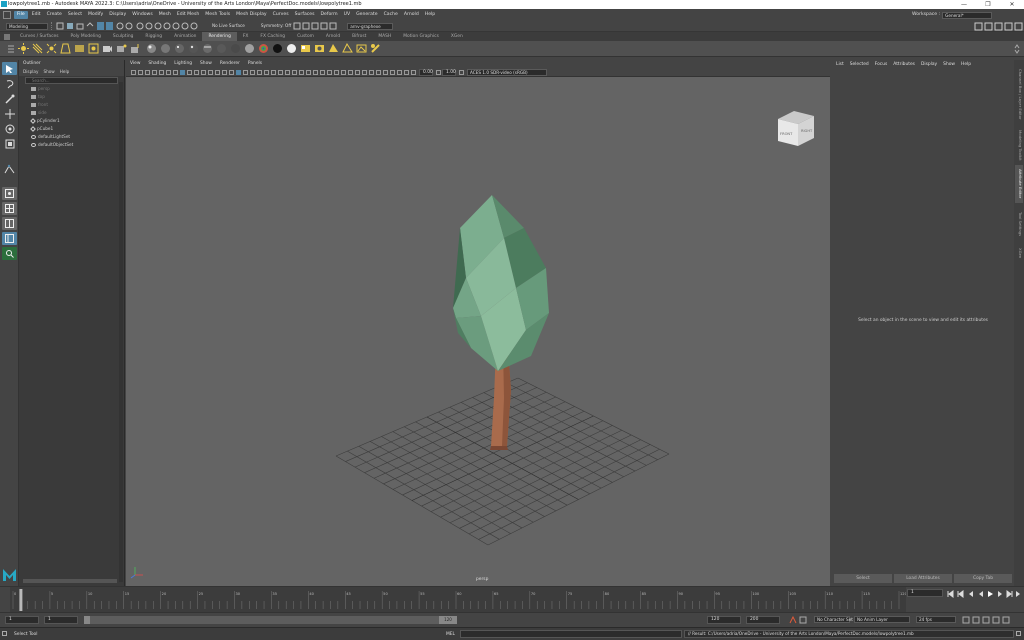 The width and height of the screenshot is (1024, 640). I want to click on load-attributes-button: Load Attributes, so click(923, 578).